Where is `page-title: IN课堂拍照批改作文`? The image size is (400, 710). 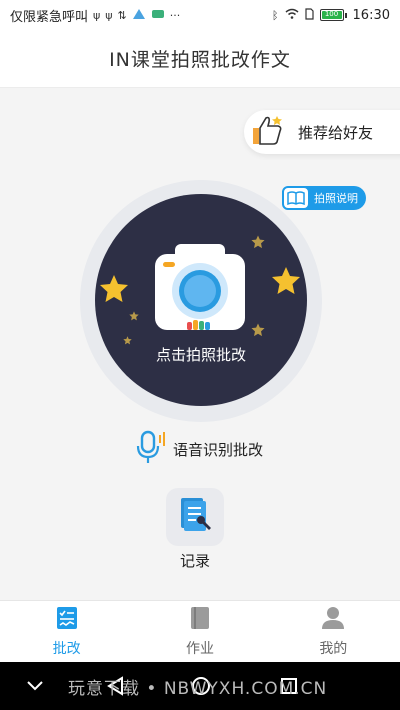
page-title: IN课堂拍照批改作文 is located at coordinates (200, 60).